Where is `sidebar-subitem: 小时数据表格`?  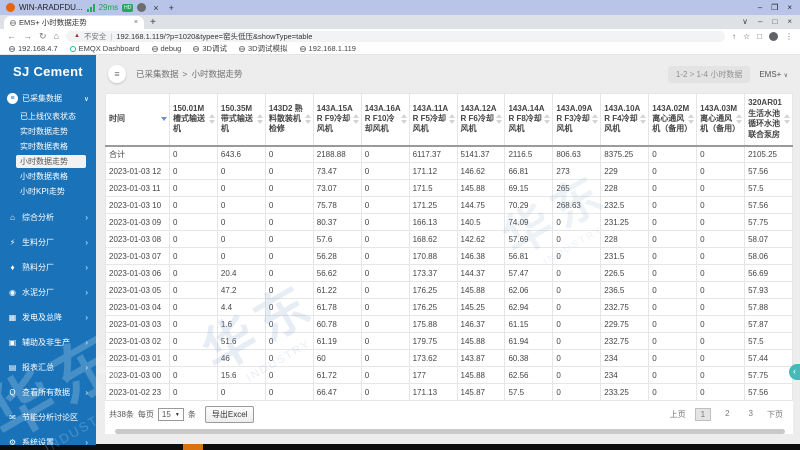 sidebar-subitem: 小时数据表格 is located at coordinates (48, 176).